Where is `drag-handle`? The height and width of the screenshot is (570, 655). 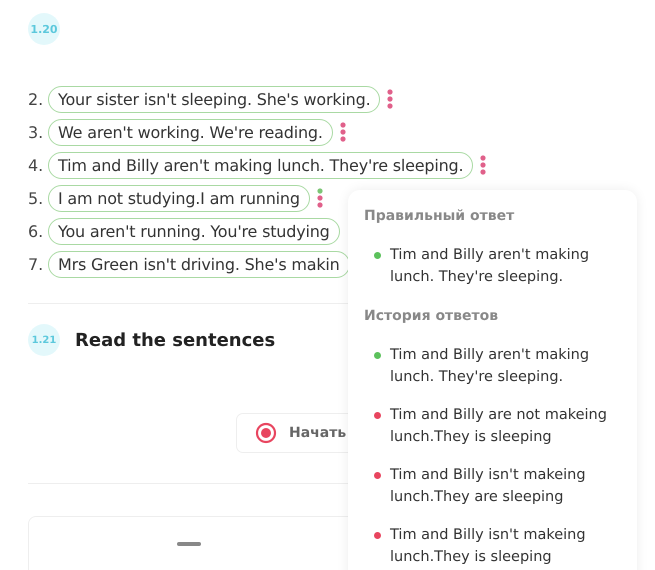
drag-handle is located at coordinates (189, 544).